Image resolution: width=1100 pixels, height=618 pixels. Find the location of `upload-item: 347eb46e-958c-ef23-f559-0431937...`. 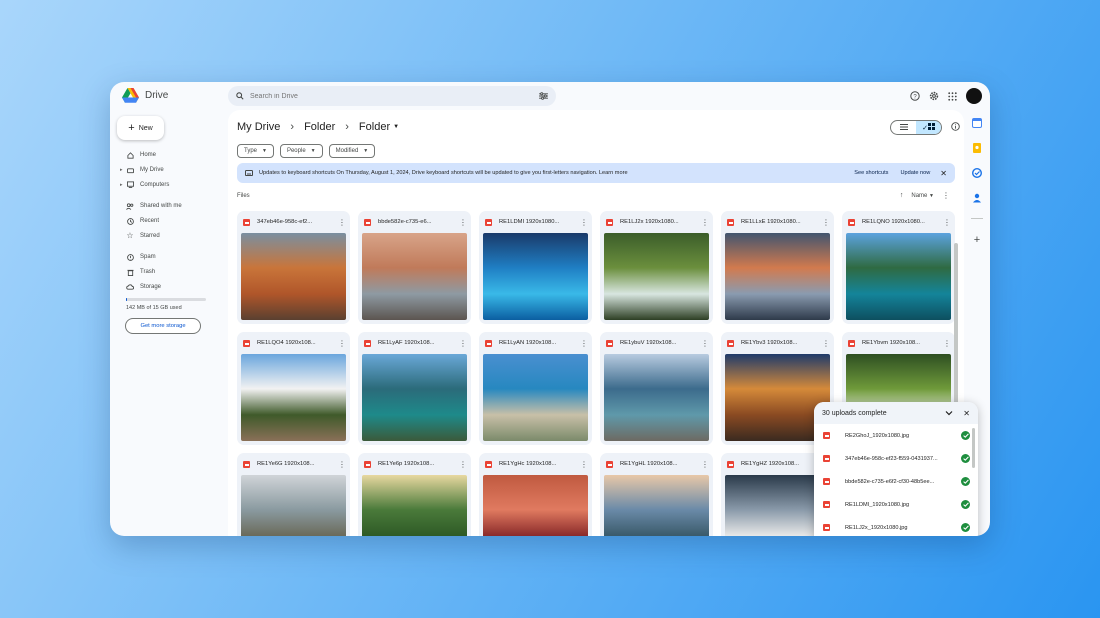

upload-item: 347eb46e-958c-ef23-f559-0431937... is located at coordinates (896, 458).